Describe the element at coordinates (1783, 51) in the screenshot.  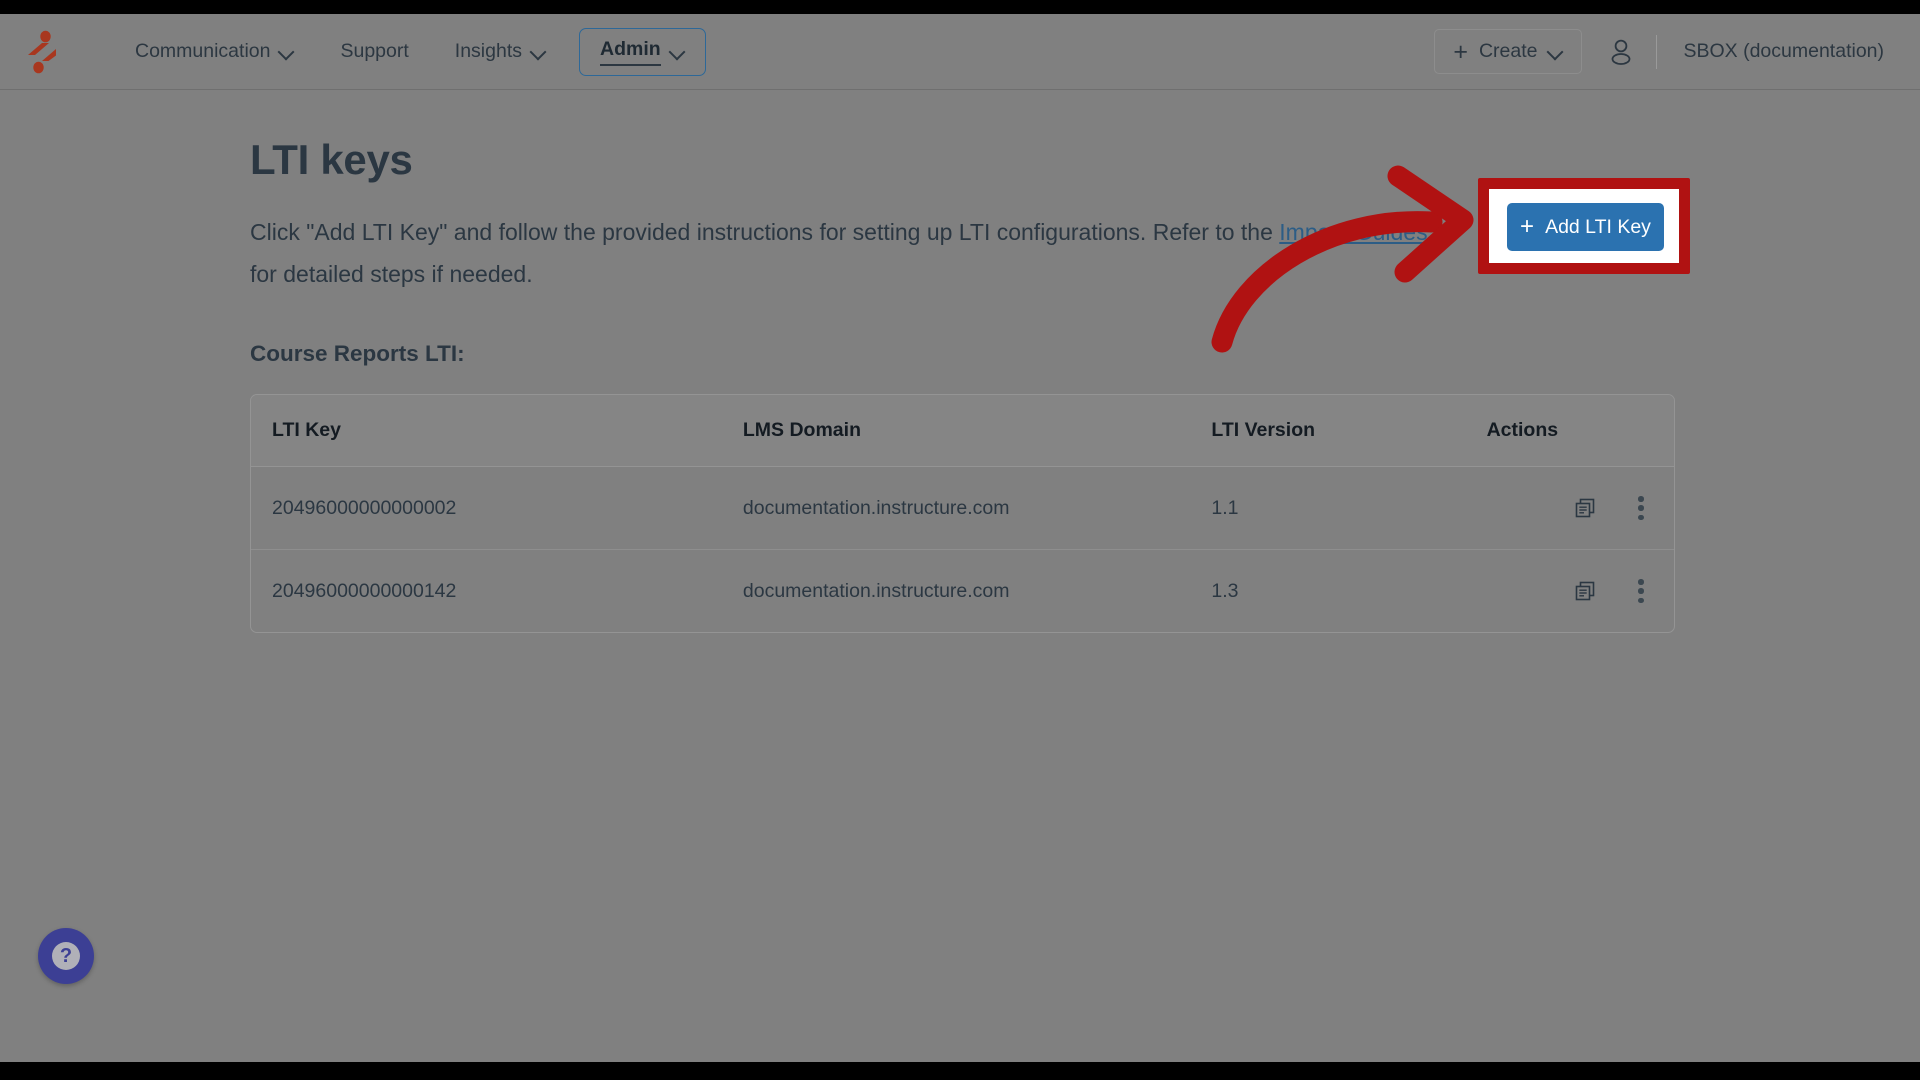
I see `account-name: SBOX (documentation)` at that location.